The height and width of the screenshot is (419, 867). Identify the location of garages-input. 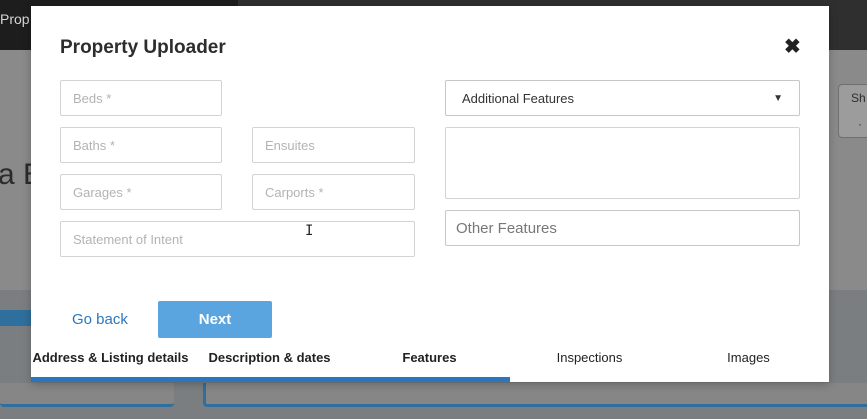
(141, 192).